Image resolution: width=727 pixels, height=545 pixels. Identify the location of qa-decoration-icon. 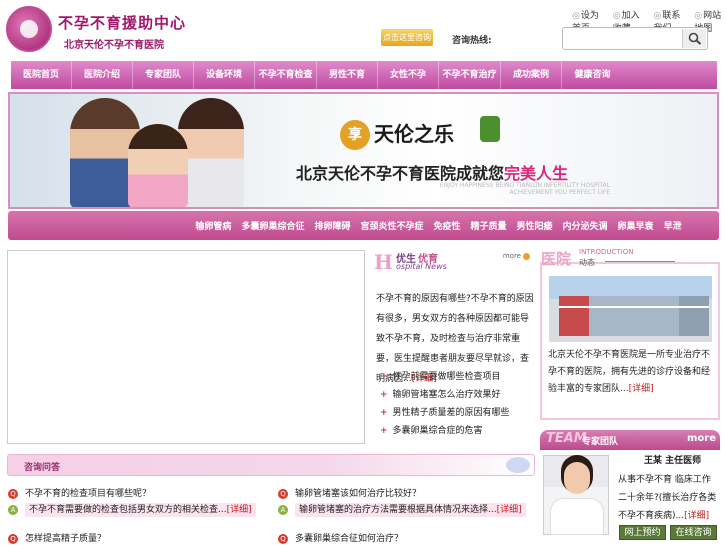
(518, 465).